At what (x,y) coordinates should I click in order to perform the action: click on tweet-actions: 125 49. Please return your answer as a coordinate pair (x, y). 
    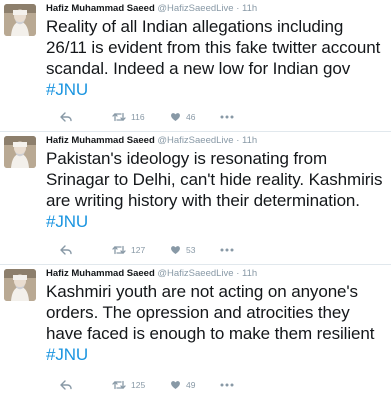
    Looking at the image, I should click on (147, 385).